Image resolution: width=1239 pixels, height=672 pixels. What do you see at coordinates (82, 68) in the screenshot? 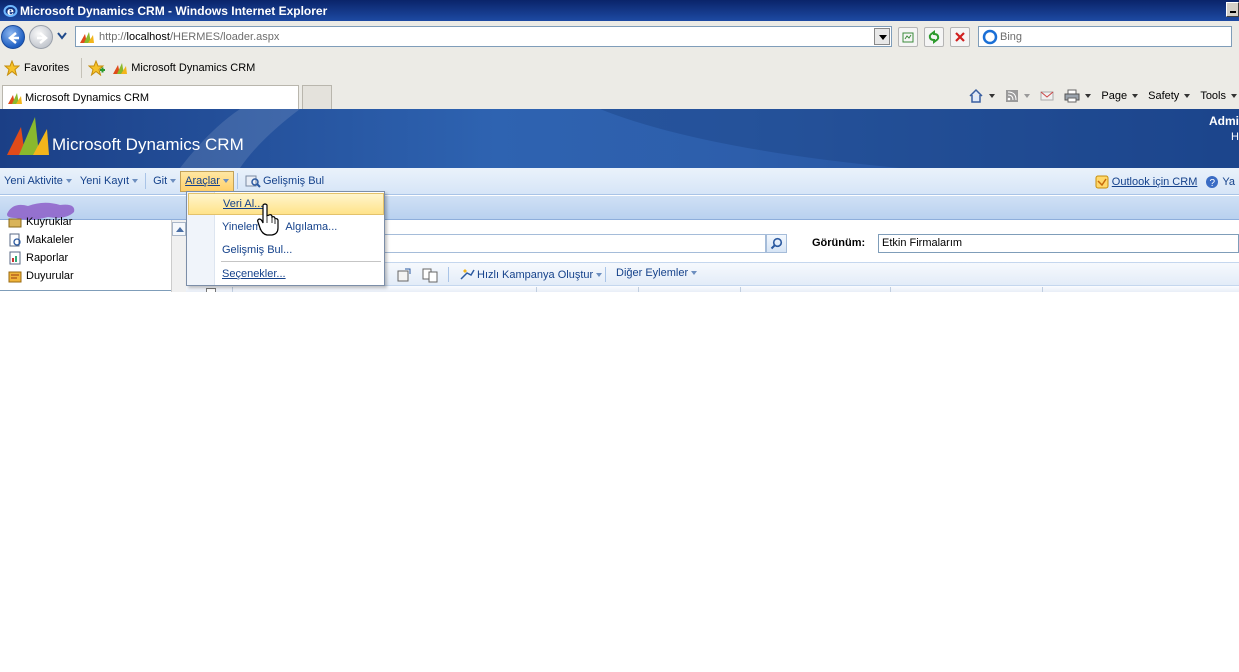
I see `favorites-separator` at bounding box center [82, 68].